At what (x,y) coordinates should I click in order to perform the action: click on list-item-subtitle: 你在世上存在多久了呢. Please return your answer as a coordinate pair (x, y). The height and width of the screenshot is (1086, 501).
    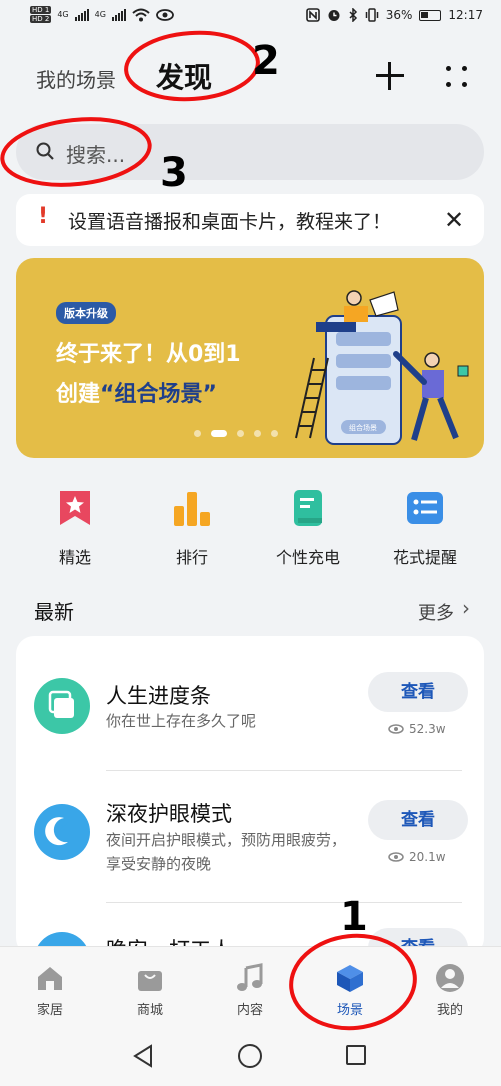
    Looking at the image, I should click on (181, 721).